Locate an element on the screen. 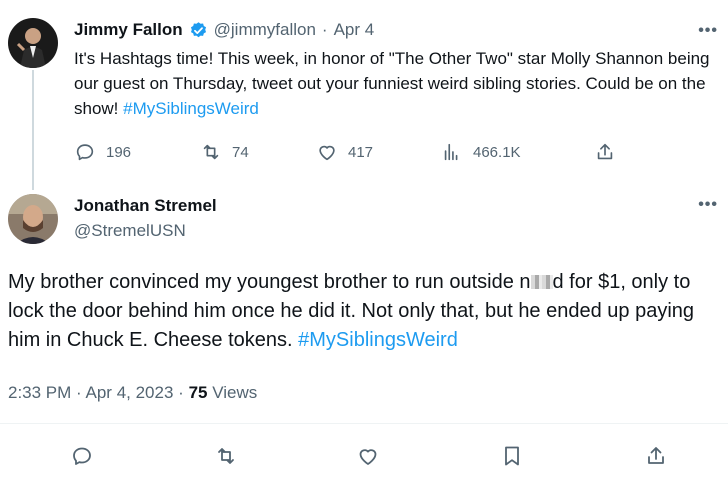 Image resolution: width=728 pixels, height=483 pixels. author-name: Jonathan Stremel is located at coordinates (145, 206).